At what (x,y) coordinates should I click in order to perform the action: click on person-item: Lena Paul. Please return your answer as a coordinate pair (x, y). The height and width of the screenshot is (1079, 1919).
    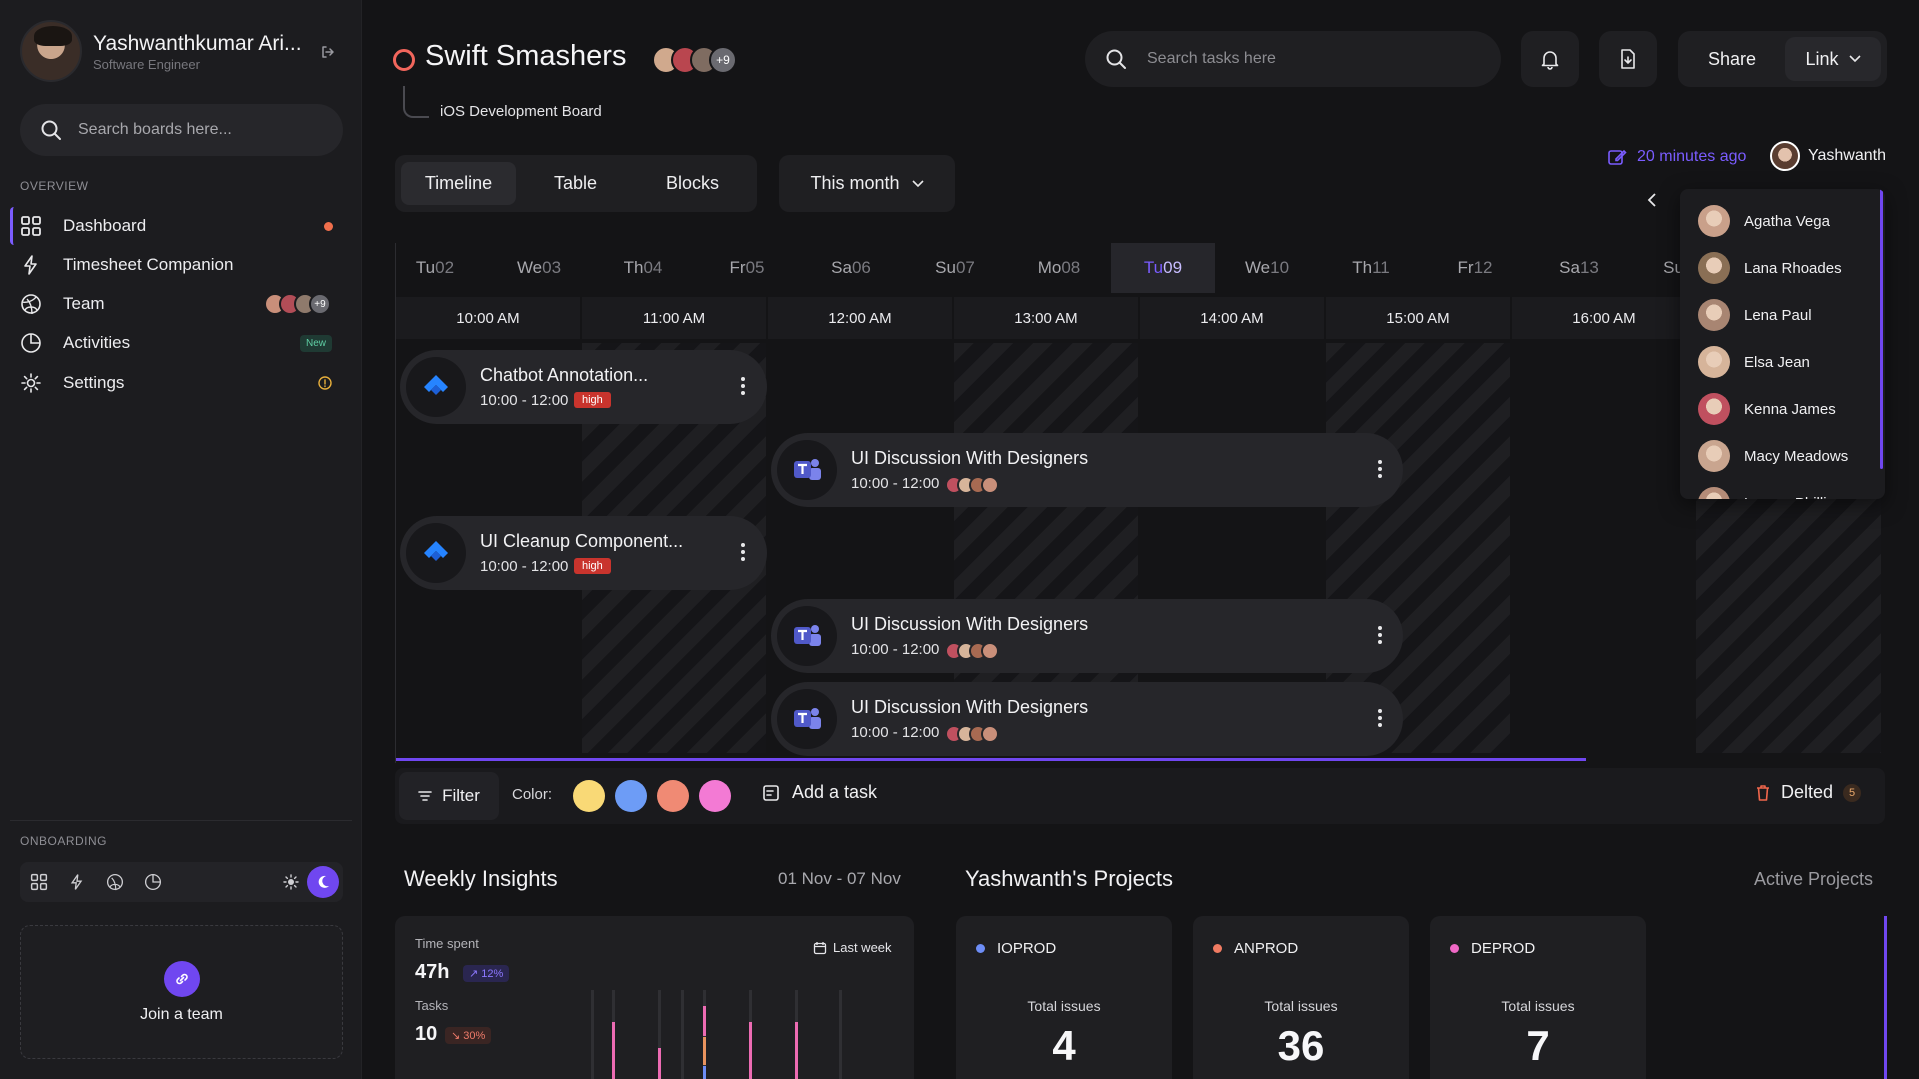
    Looking at the image, I should click on (1755, 315).